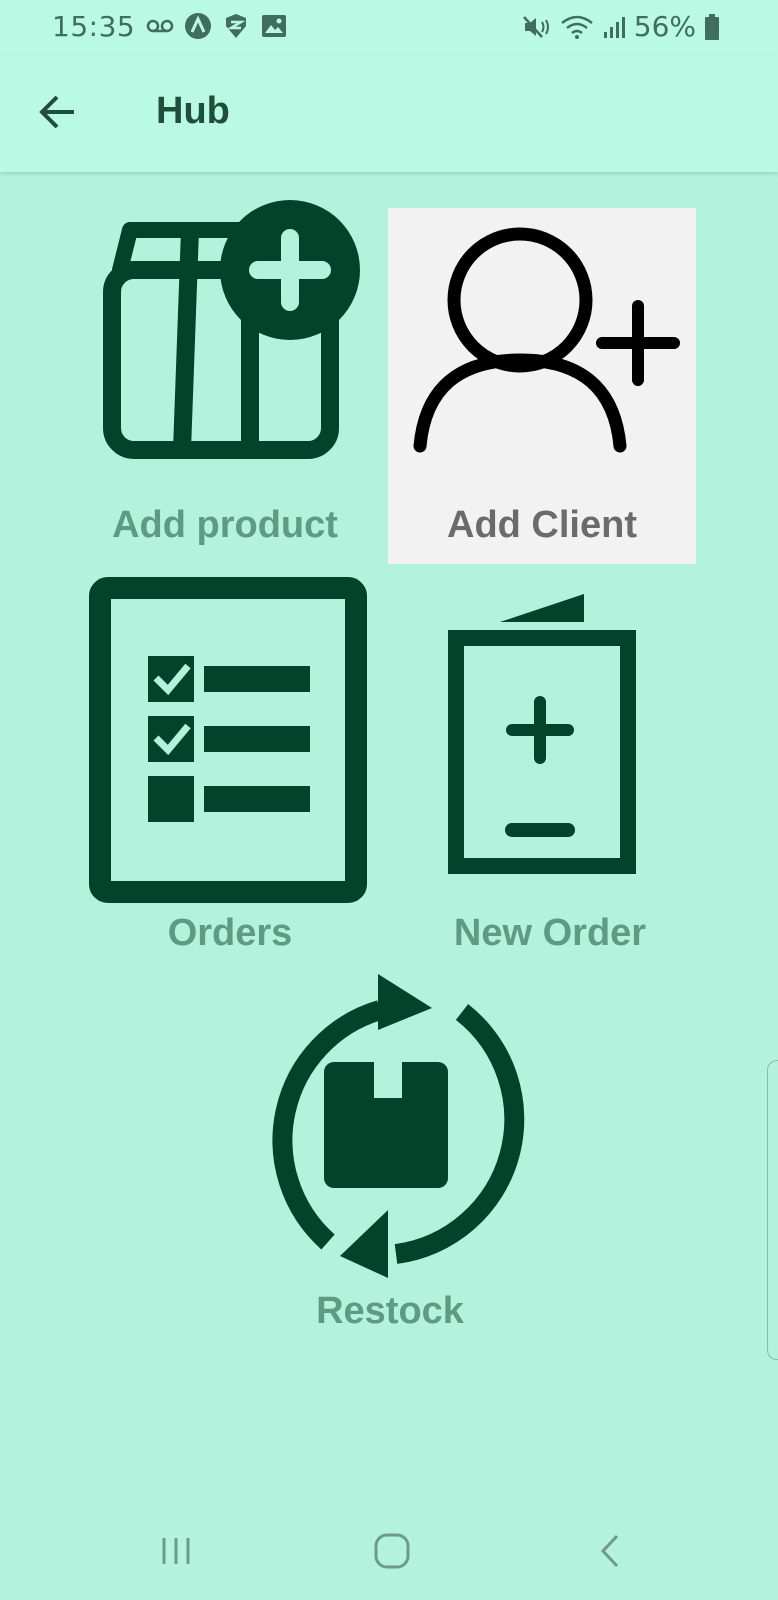 This screenshot has width=778, height=1600. I want to click on app-a-icon, so click(198, 26).